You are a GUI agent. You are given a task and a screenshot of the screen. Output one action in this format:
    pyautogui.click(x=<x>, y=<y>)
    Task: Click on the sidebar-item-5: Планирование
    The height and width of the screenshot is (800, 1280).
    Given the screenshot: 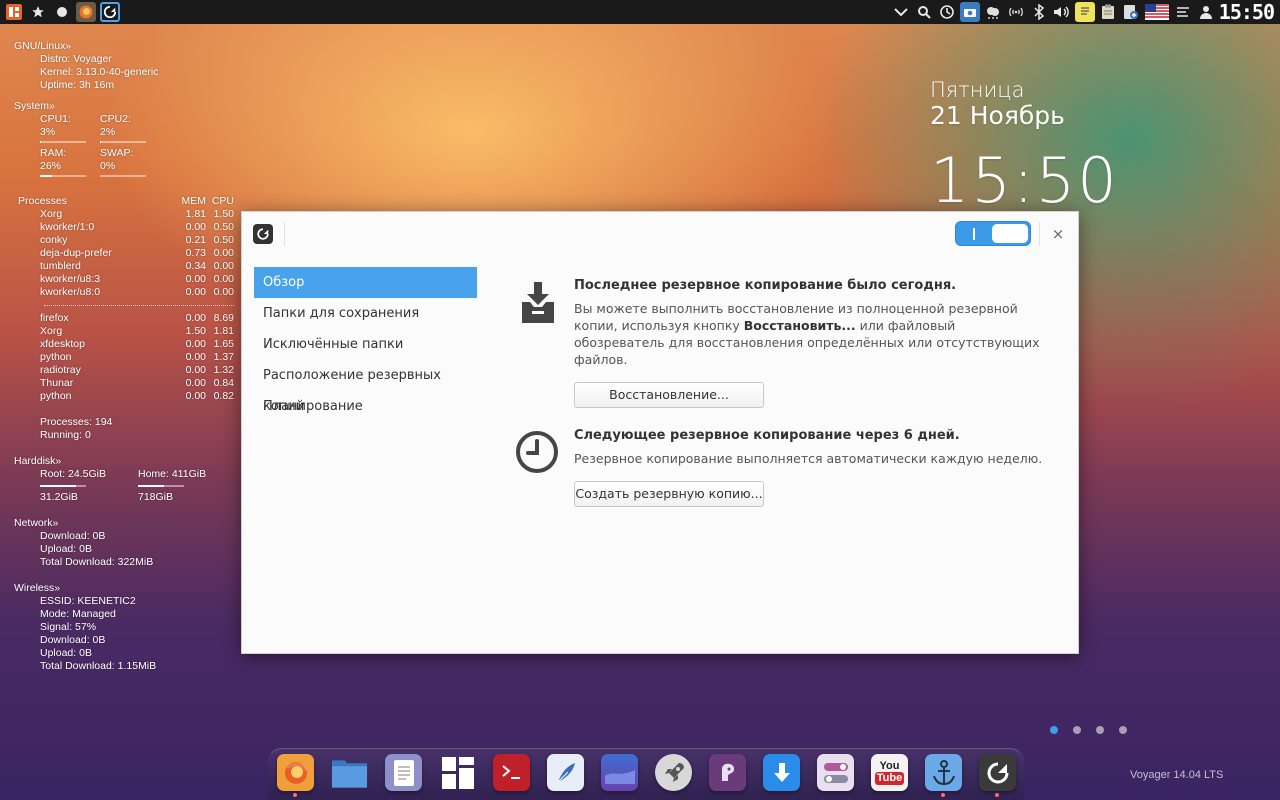 What is the action you would take?
    pyautogui.click(x=365, y=406)
    